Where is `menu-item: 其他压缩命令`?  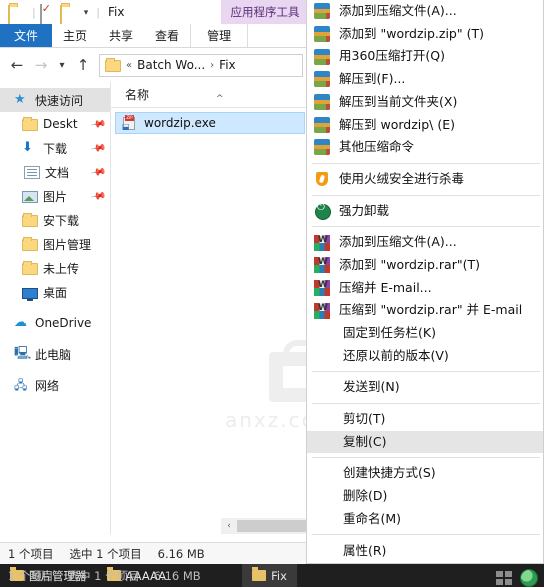 menu-item: 其他压缩命令 is located at coordinates (425, 147).